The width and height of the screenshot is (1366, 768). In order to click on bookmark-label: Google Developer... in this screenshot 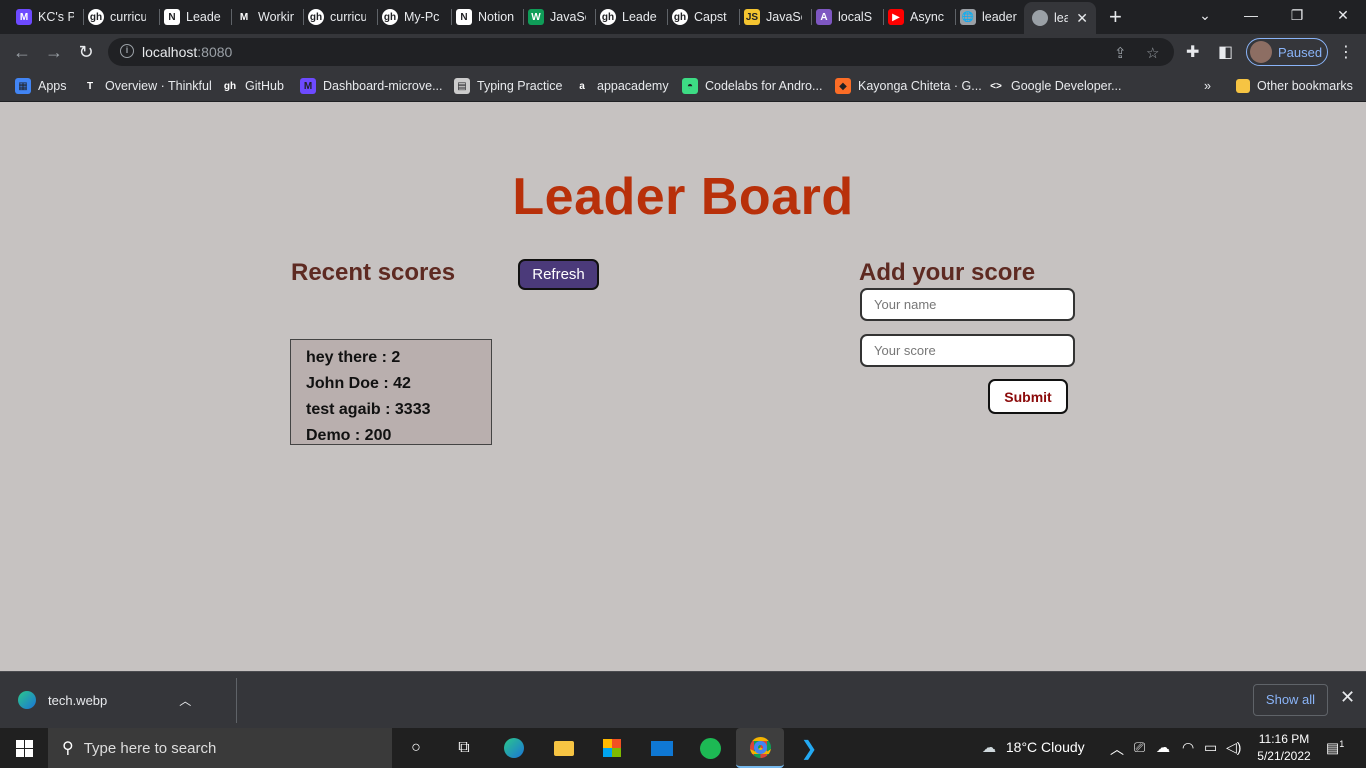, I will do `click(1066, 86)`.